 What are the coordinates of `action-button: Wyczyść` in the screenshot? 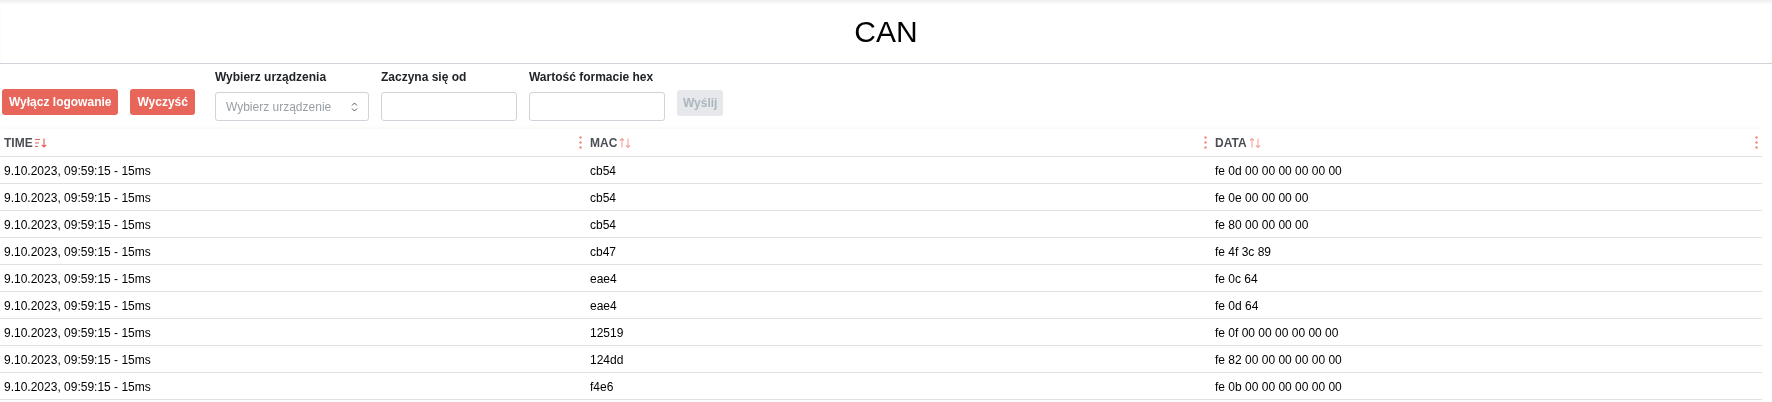 It's located at (162, 102).